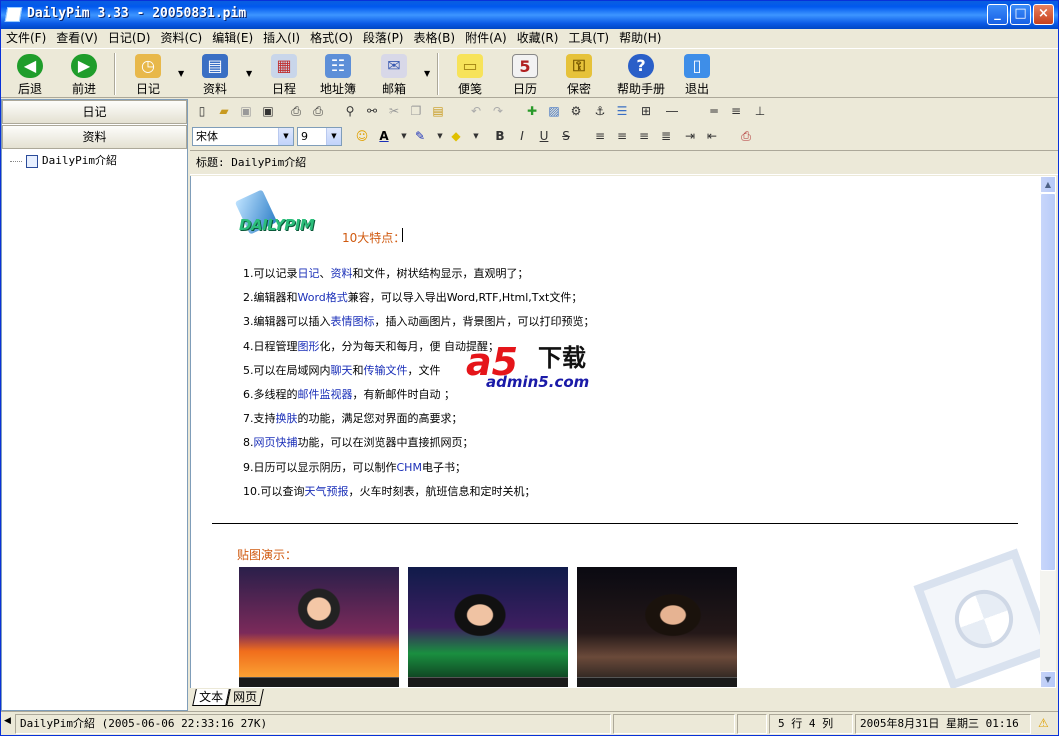  What do you see at coordinates (624, 162) in the screenshot?
I see `document-title-row: 标题: DailyPim介紹` at bounding box center [624, 162].